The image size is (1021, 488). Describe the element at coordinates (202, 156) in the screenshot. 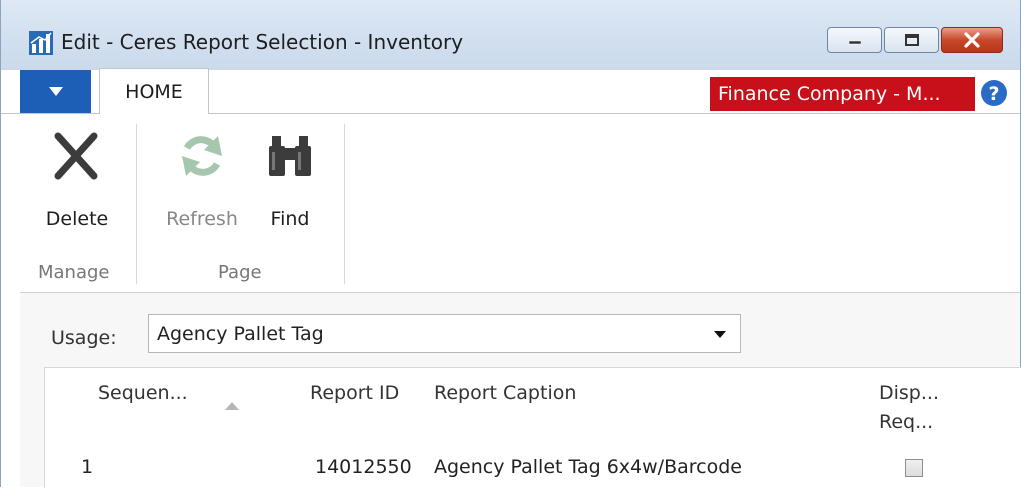

I see `refresh-icon` at that location.